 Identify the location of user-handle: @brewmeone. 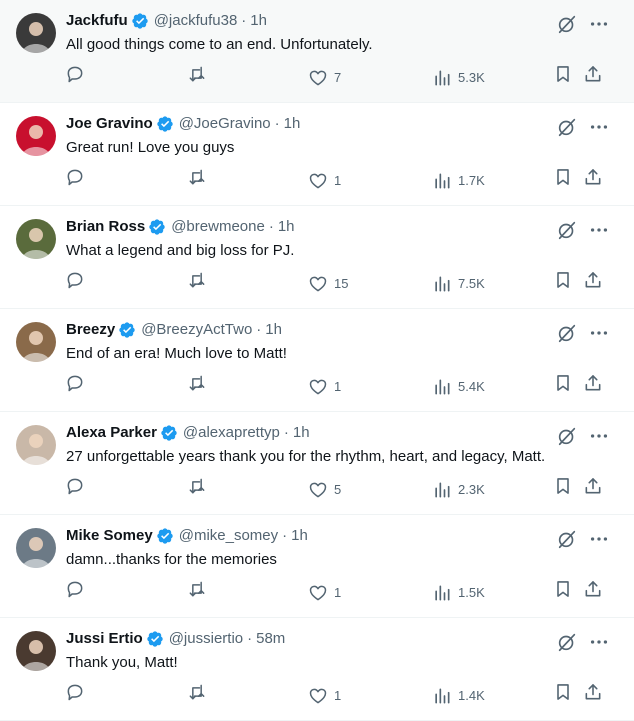
(218, 227).